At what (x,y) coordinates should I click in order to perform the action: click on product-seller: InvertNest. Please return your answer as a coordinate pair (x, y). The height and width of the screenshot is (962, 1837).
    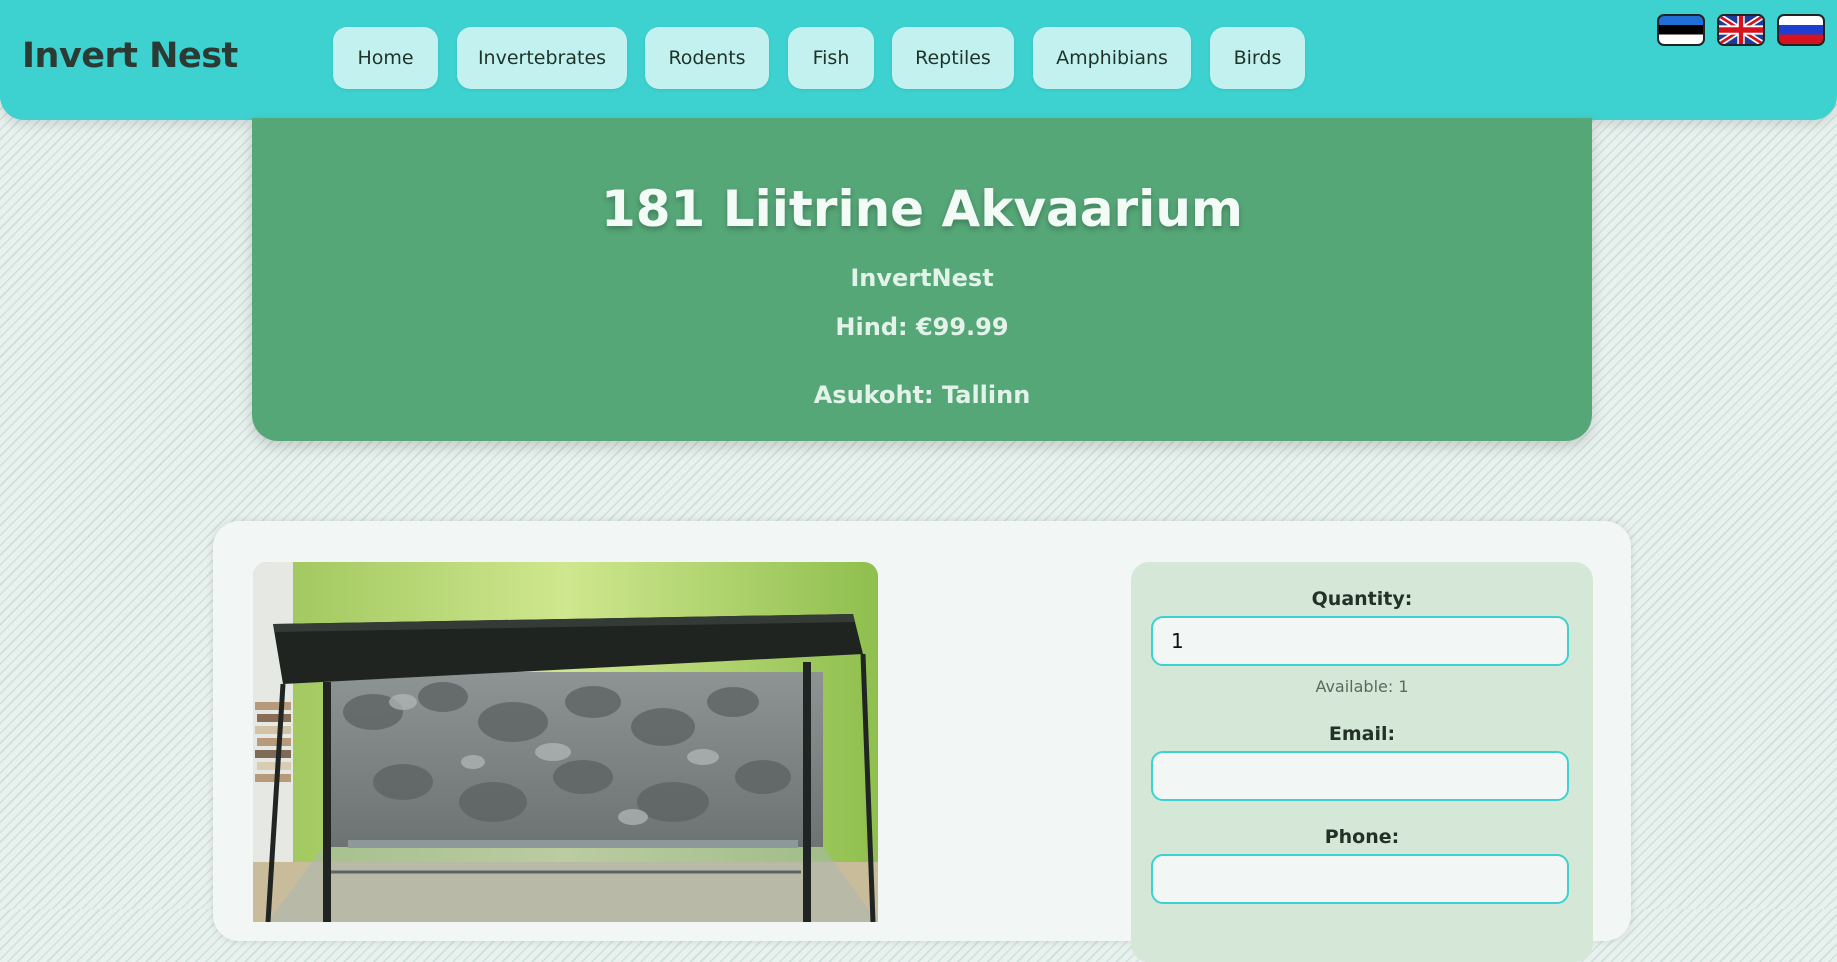
    Looking at the image, I should click on (922, 278).